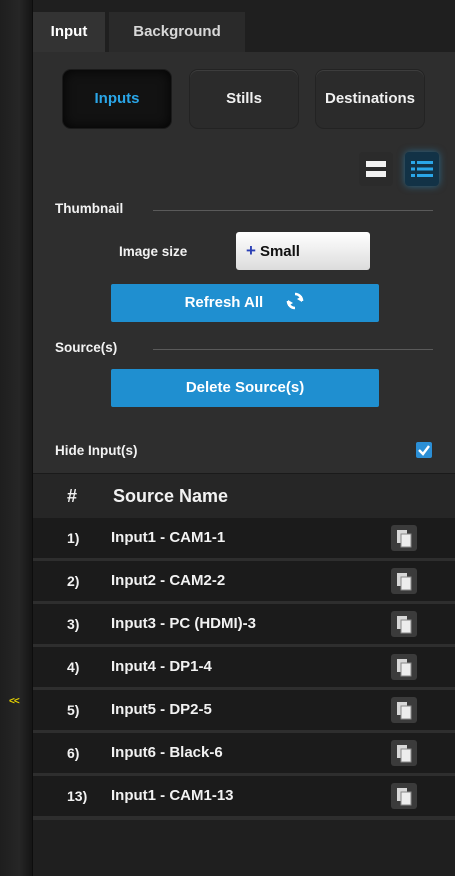 Image resolution: width=455 pixels, height=876 pixels. What do you see at coordinates (244, 99) in the screenshot?
I see `stills-segment-button: Stills` at bounding box center [244, 99].